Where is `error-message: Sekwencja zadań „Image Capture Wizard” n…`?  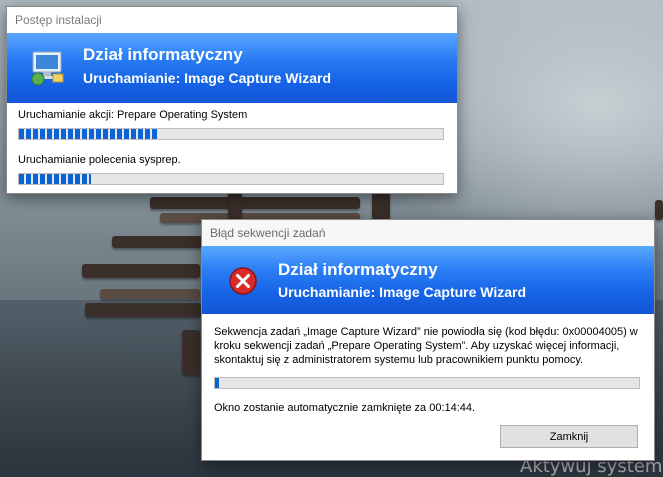
error-message: Sekwencja zadań „Image Capture Wizard” n… is located at coordinates (426, 346).